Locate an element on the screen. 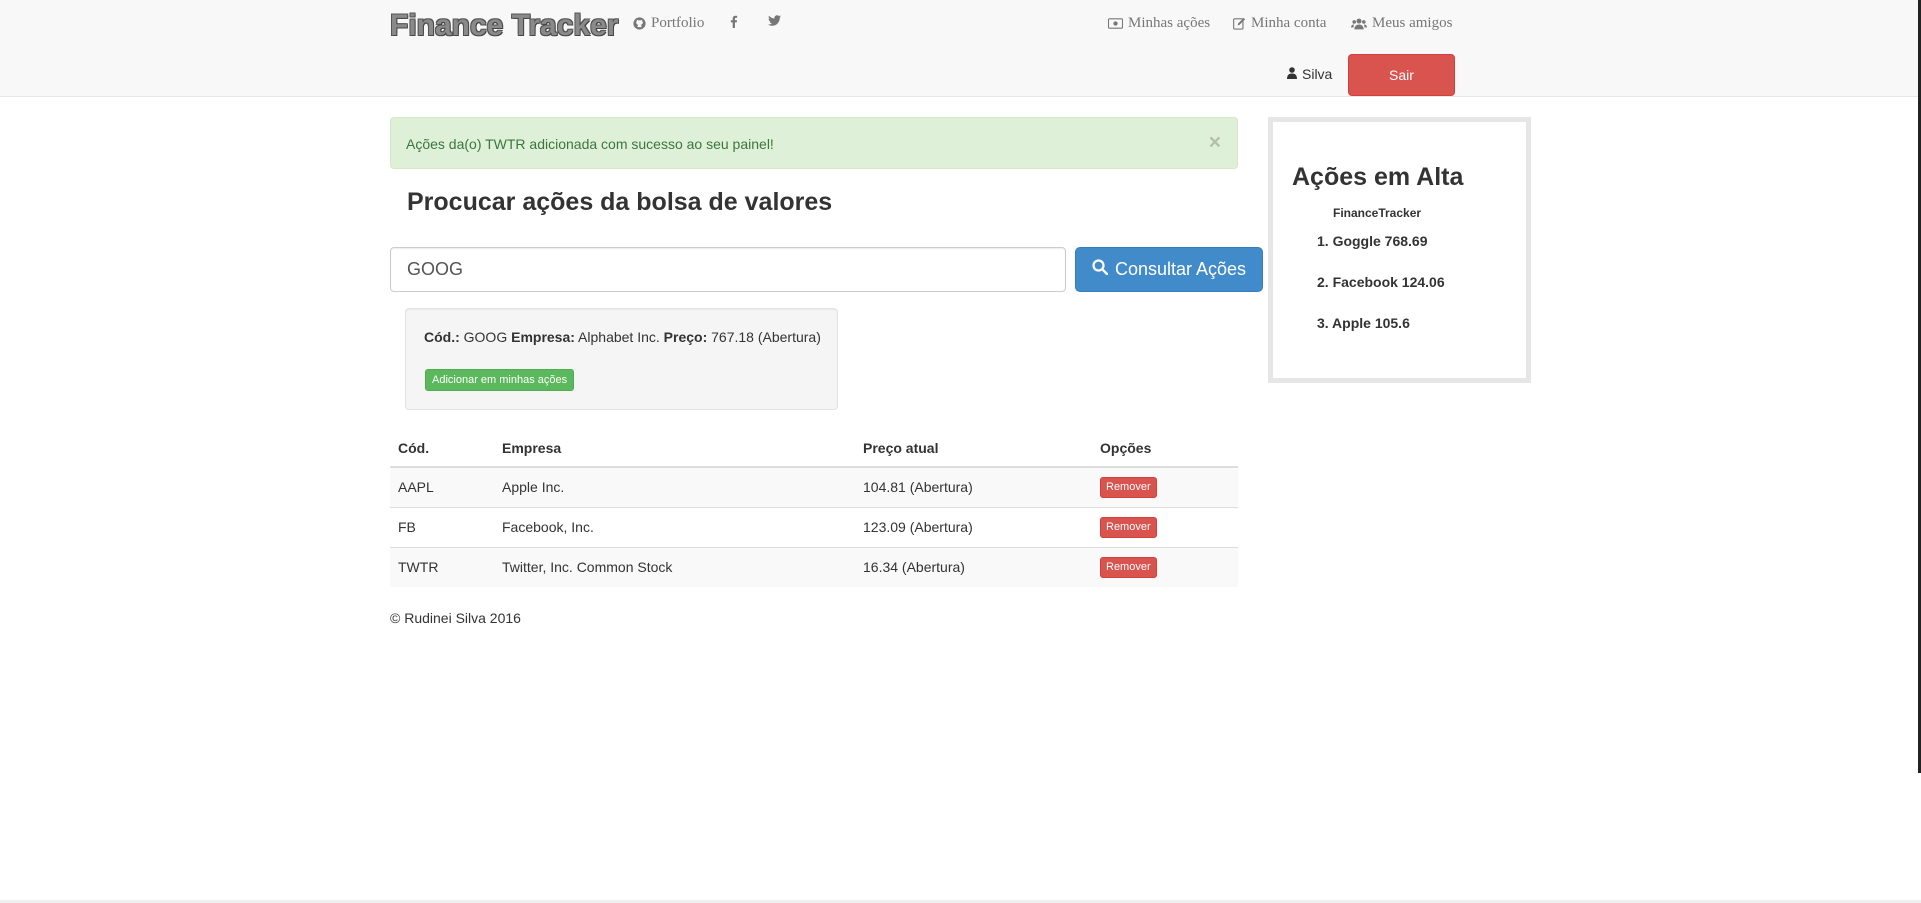 The height and width of the screenshot is (903, 1921). current-user: Silva is located at coordinates (1309, 74).